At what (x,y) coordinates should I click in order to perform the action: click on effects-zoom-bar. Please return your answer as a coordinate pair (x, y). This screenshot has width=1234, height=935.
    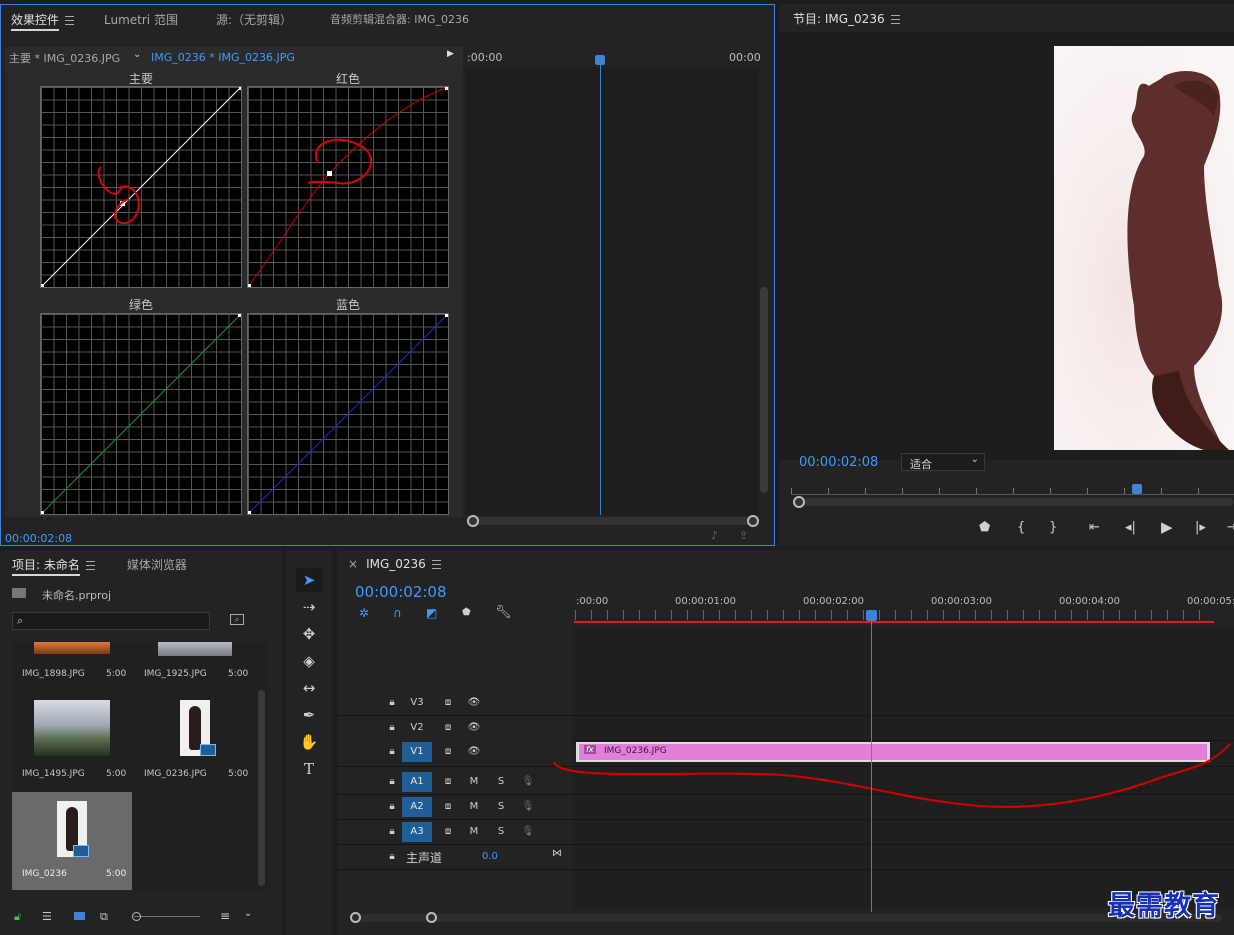
    Looking at the image, I should click on (613, 521).